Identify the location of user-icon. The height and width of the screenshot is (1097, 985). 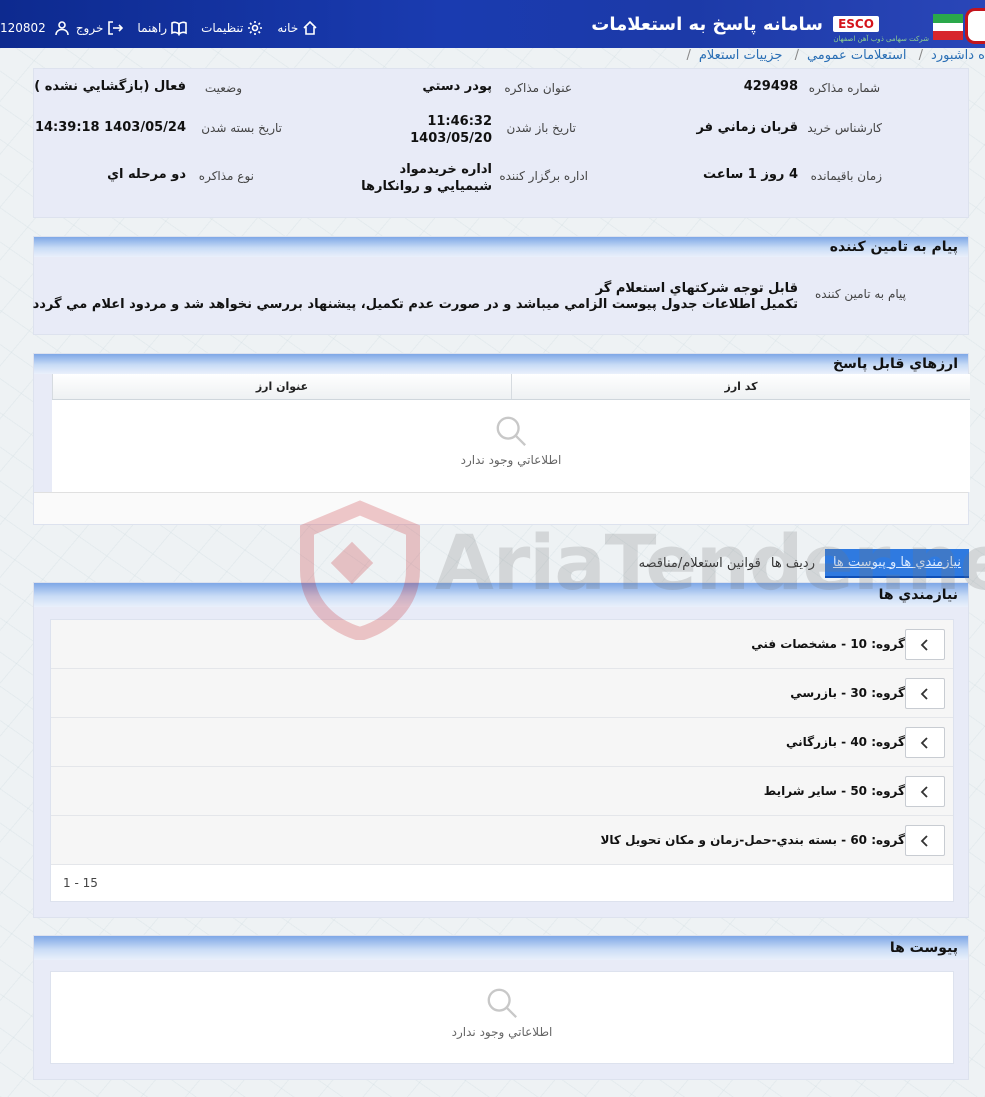
(62, 28).